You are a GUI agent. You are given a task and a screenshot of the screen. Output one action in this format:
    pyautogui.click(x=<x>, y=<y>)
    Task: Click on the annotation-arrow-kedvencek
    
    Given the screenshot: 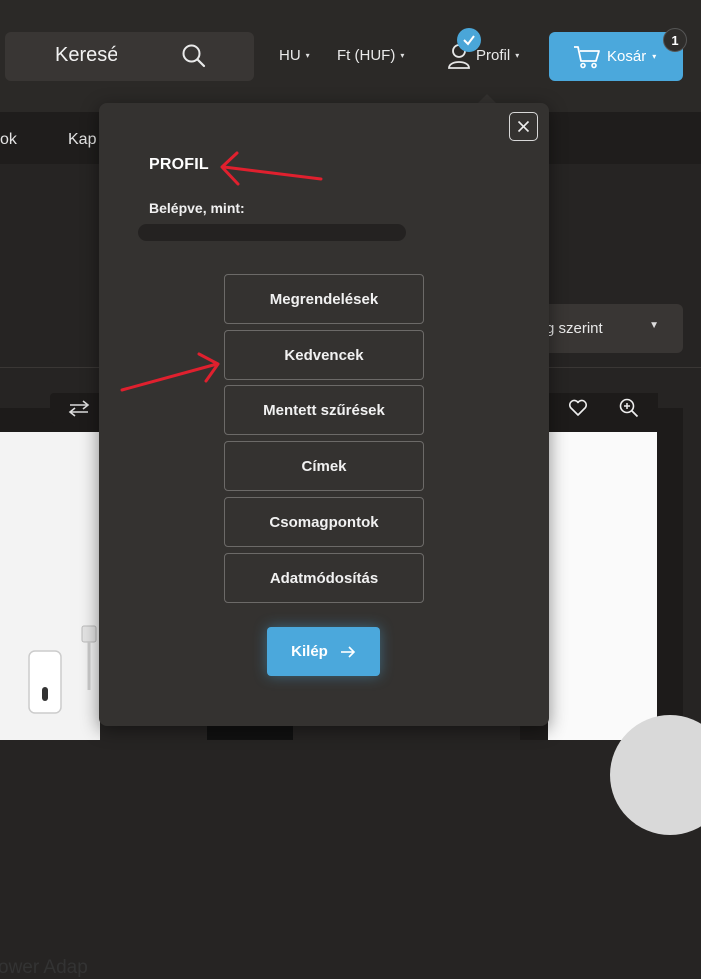 What is the action you would take?
    pyautogui.click(x=170, y=372)
    